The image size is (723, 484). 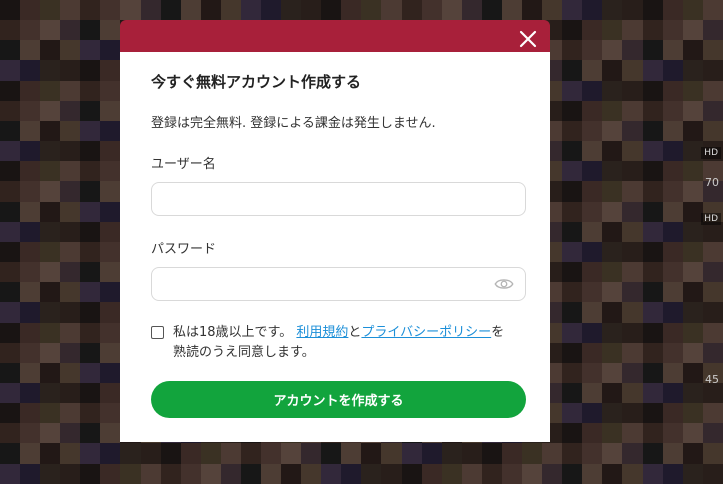 I want to click on agreement-row: 私は18歳以上です。 利用規約とプライバシーポリシーを 熟読のうえ同意します。, so click(x=338, y=343).